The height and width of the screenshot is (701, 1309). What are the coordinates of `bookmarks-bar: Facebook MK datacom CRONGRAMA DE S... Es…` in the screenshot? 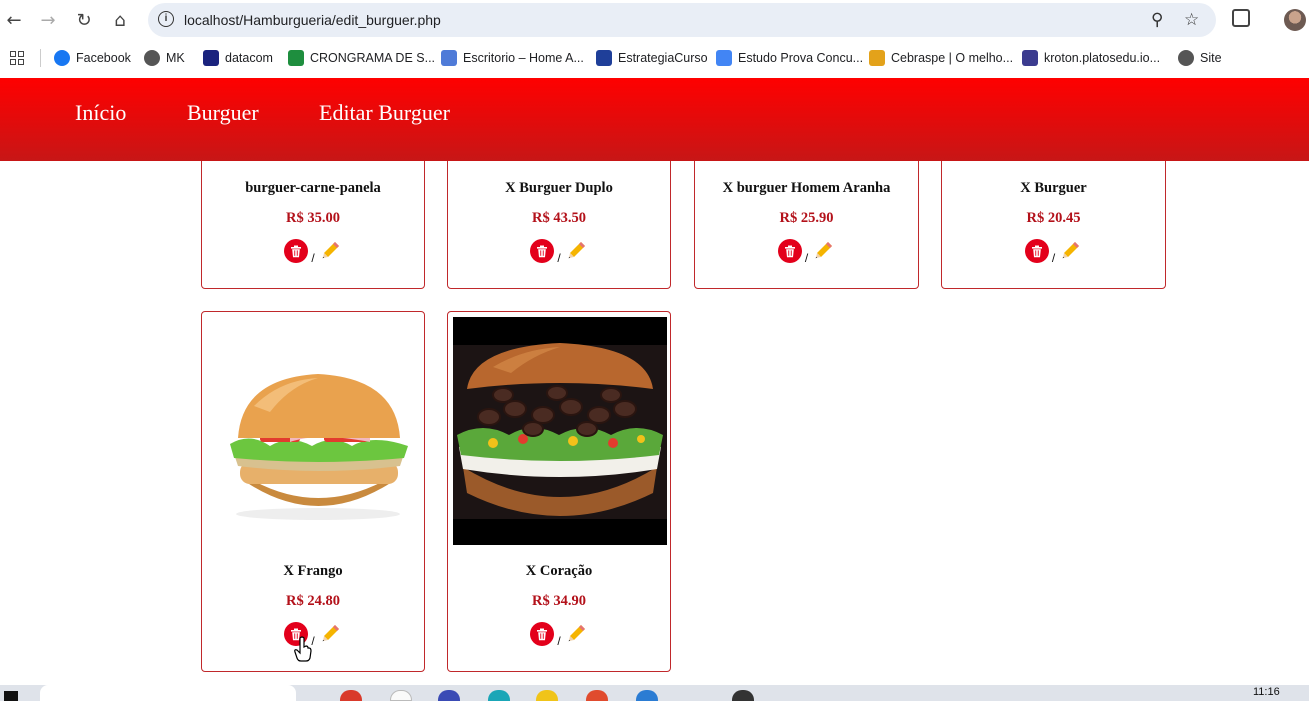 It's located at (654, 58).